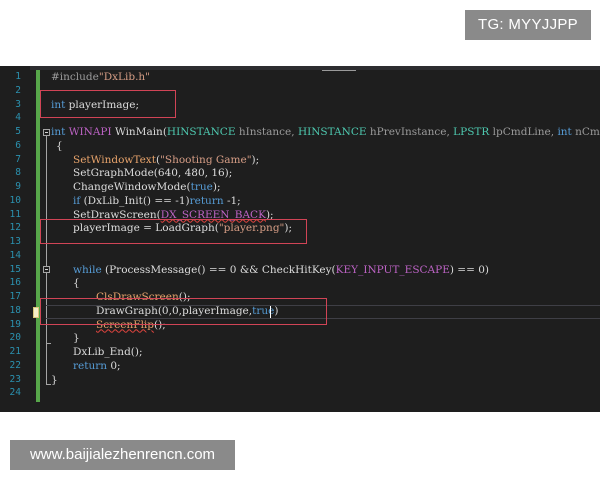  I want to click on line-number: 18, so click(15, 310).